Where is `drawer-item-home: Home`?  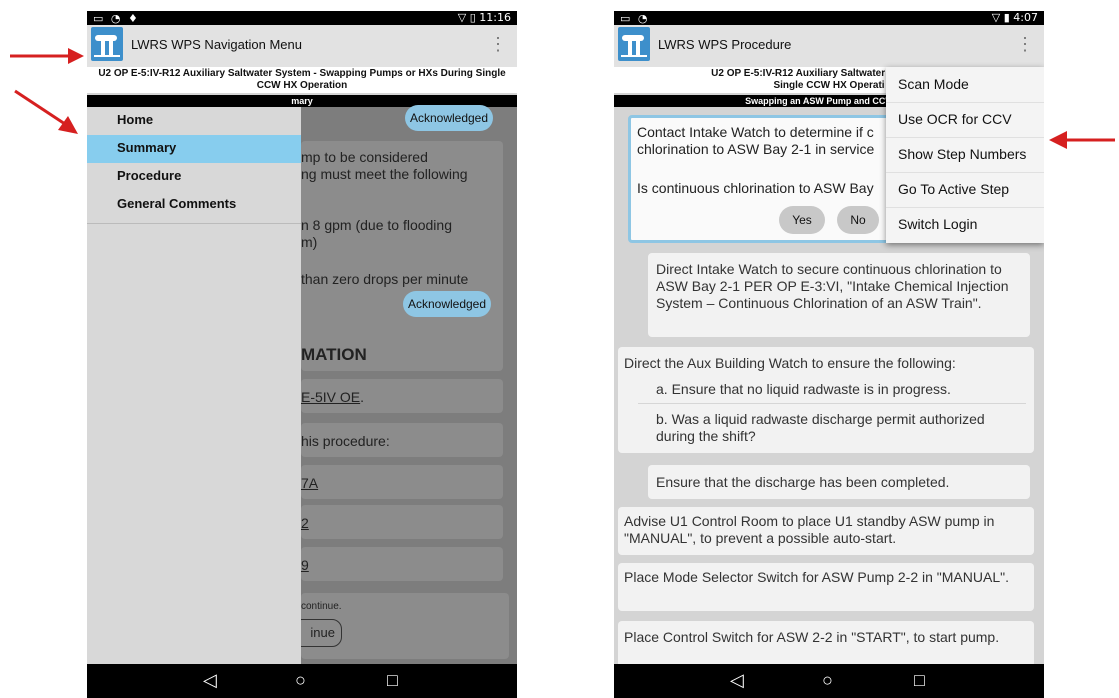
drawer-item-home: Home is located at coordinates (194, 121).